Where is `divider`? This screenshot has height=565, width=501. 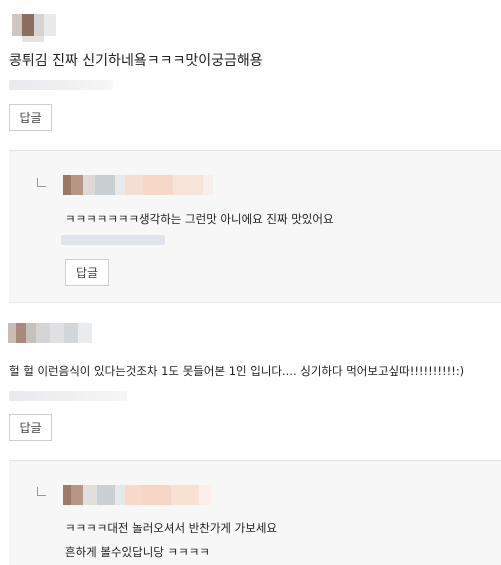 divider is located at coordinates (255, 302).